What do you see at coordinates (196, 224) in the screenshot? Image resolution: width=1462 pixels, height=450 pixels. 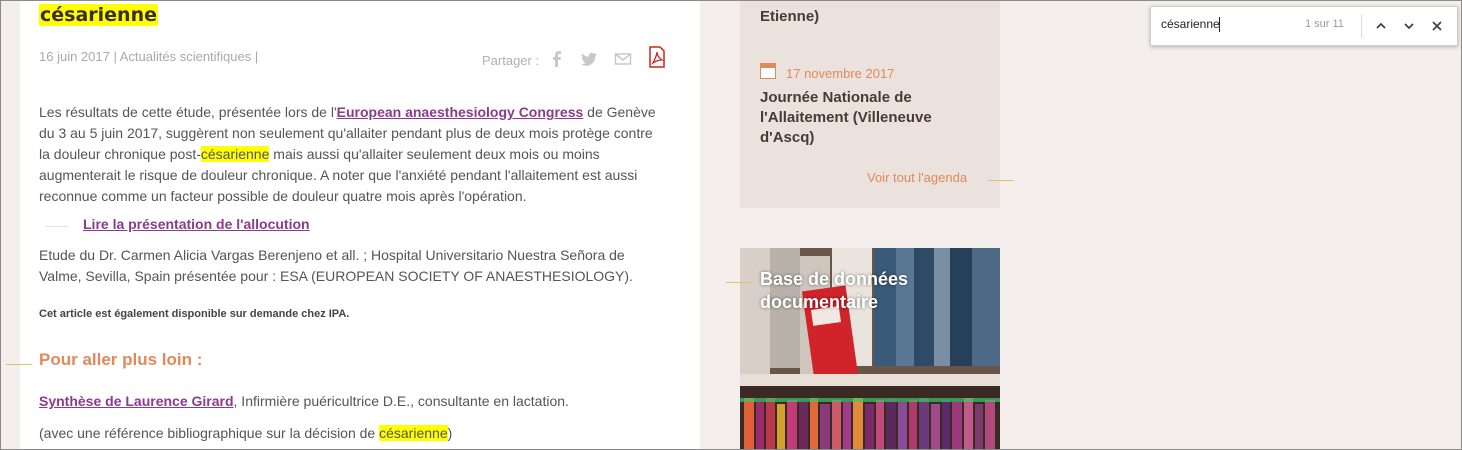 I see `presentation-link: Lire la présentation de l'allocution` at bounding box center [196, 224].